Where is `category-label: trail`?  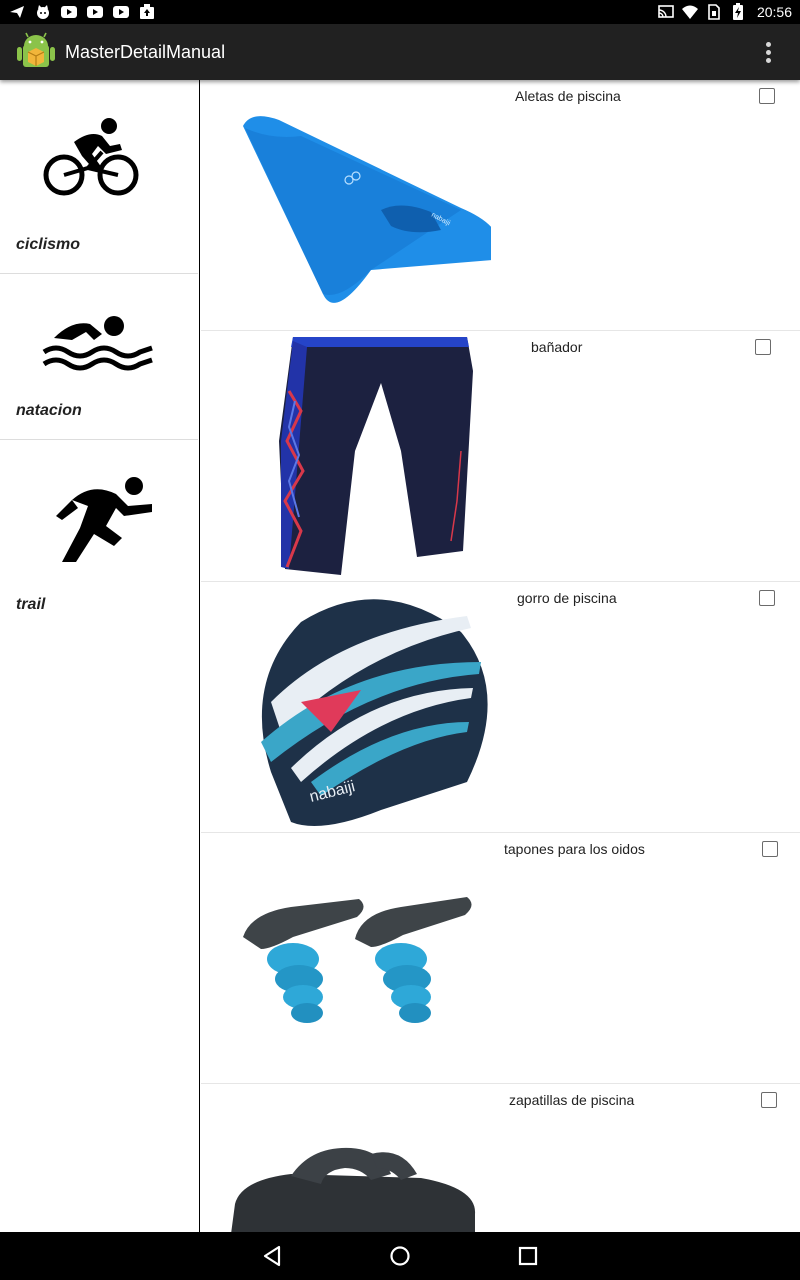 category-label: trail is located at coordinates (31, 604).